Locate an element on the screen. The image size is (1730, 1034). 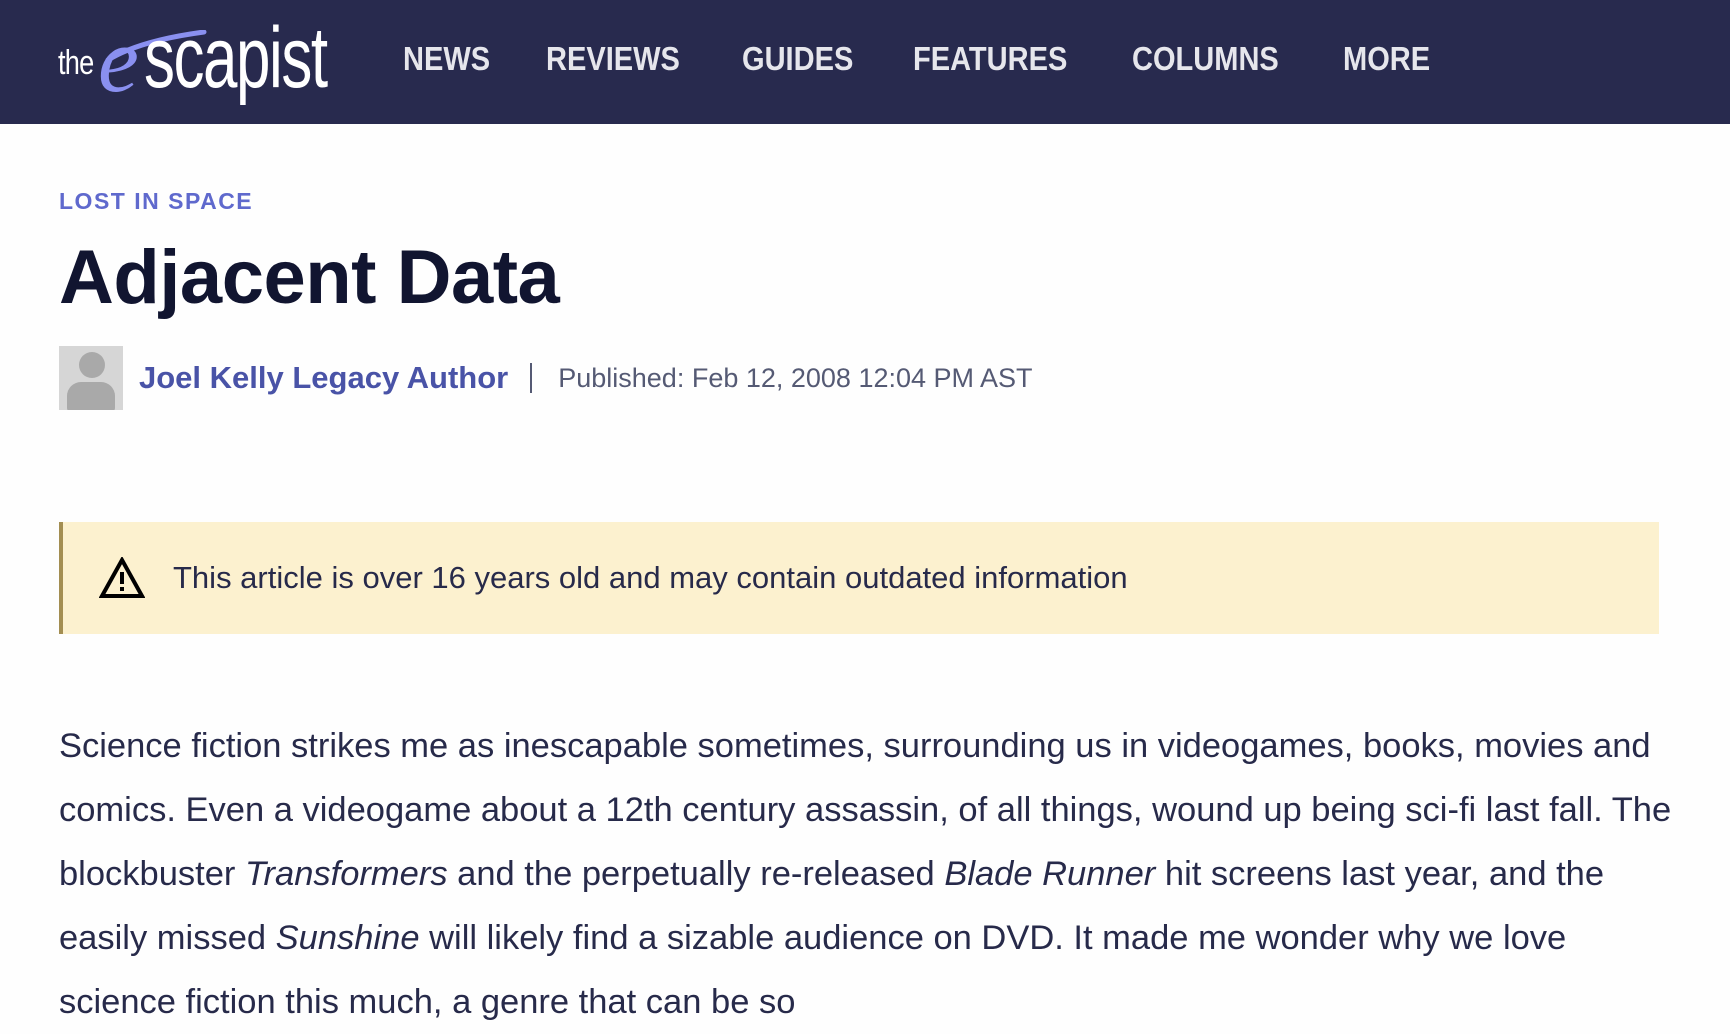
title-transformers: Transformers is located at coordinates (346, 874).